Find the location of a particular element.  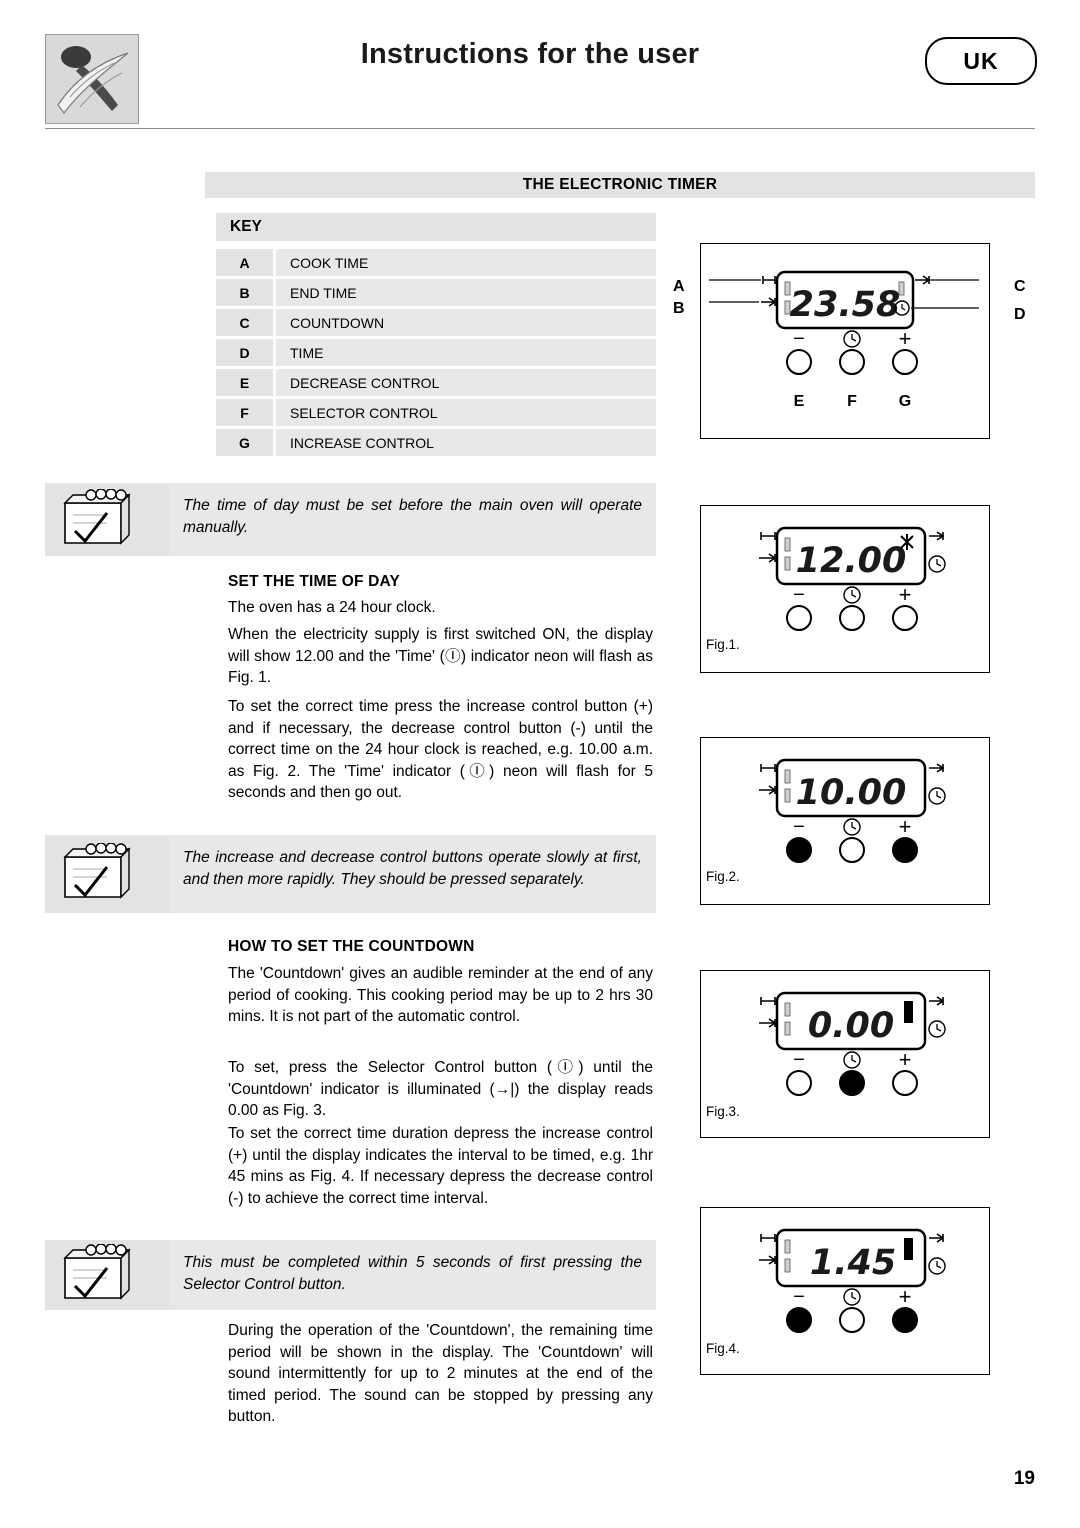

callout-b: B is located at coordinates (679, 308).